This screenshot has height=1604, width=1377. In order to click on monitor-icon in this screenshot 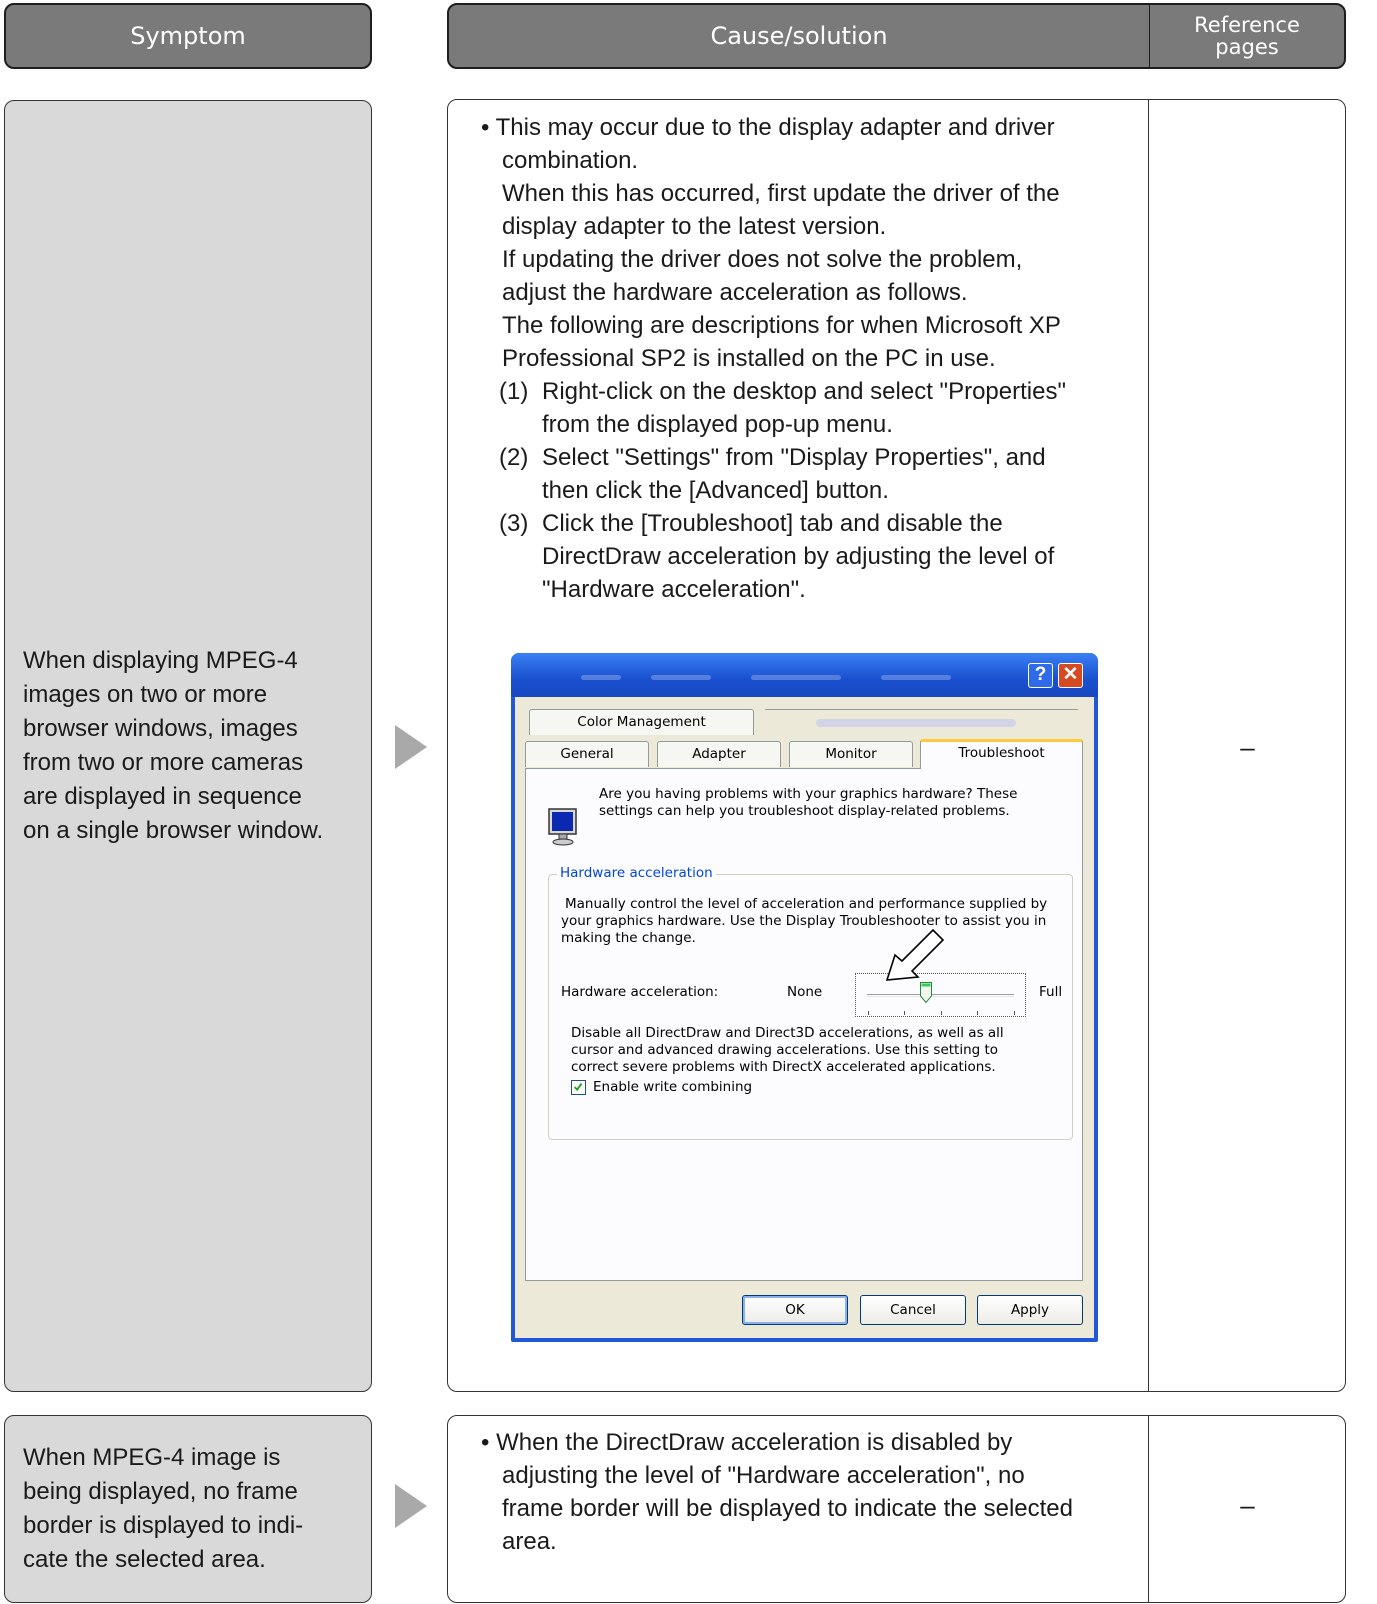, I will do `click(562, 827)`.